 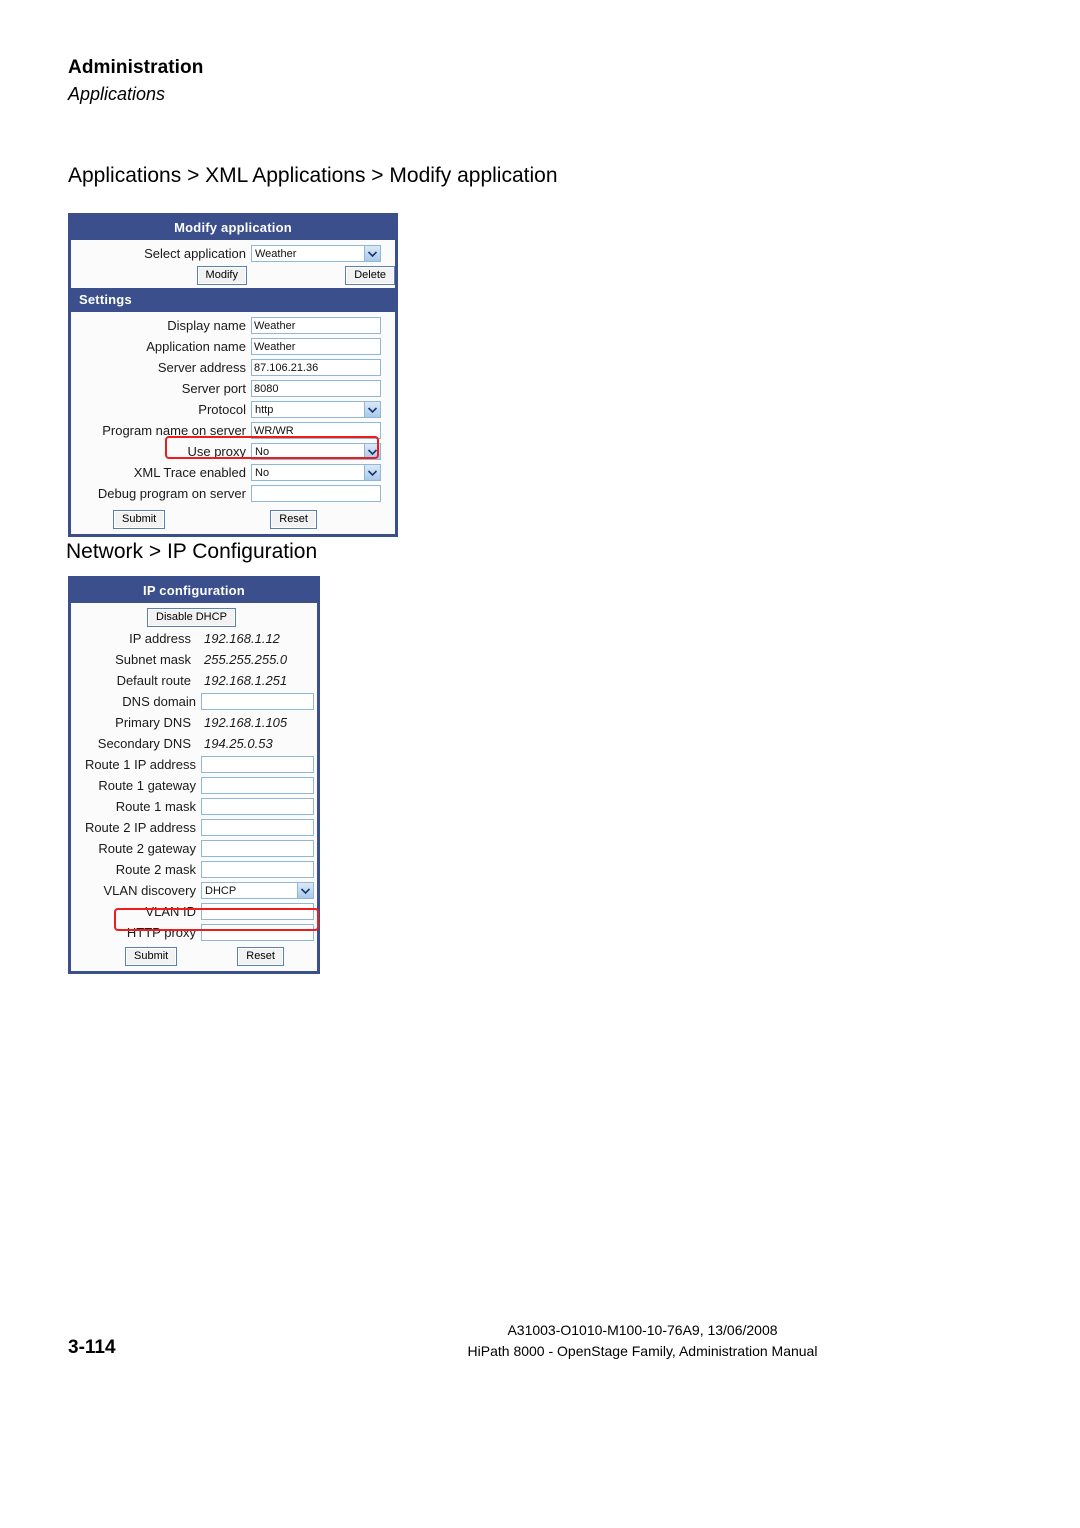 What do you see at coordinates (153, 680) in the screenshot?
I see `form-row-label: Default route` at bounding box center [153, 680].